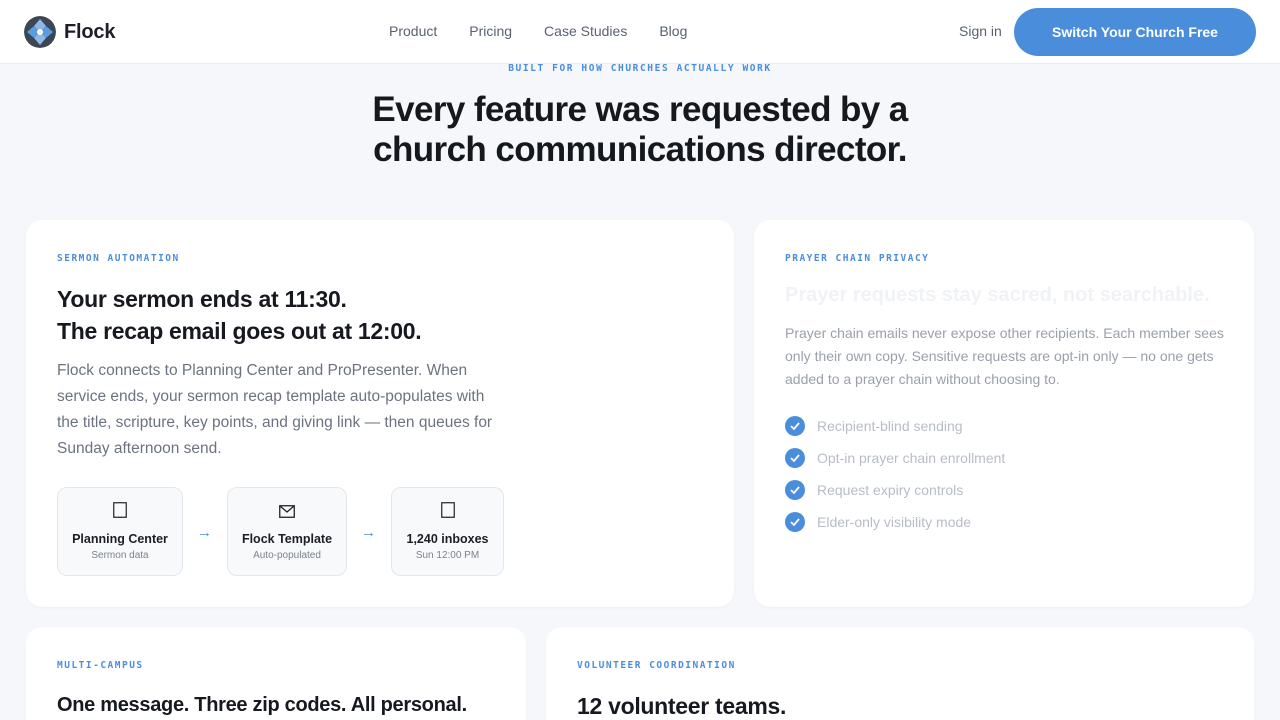  What do you see at coordinates (640, 149) in the screenshot?
I see `hero-title-line2: church communications director.` at bounding box center [640, 149].